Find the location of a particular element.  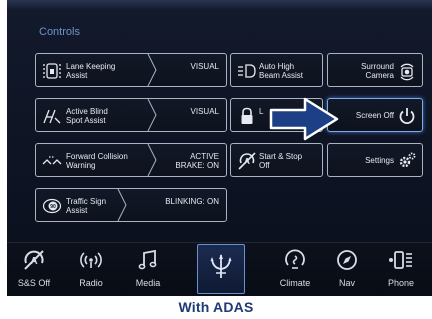

settings-label: Settings is located at coordinates (379, 160).